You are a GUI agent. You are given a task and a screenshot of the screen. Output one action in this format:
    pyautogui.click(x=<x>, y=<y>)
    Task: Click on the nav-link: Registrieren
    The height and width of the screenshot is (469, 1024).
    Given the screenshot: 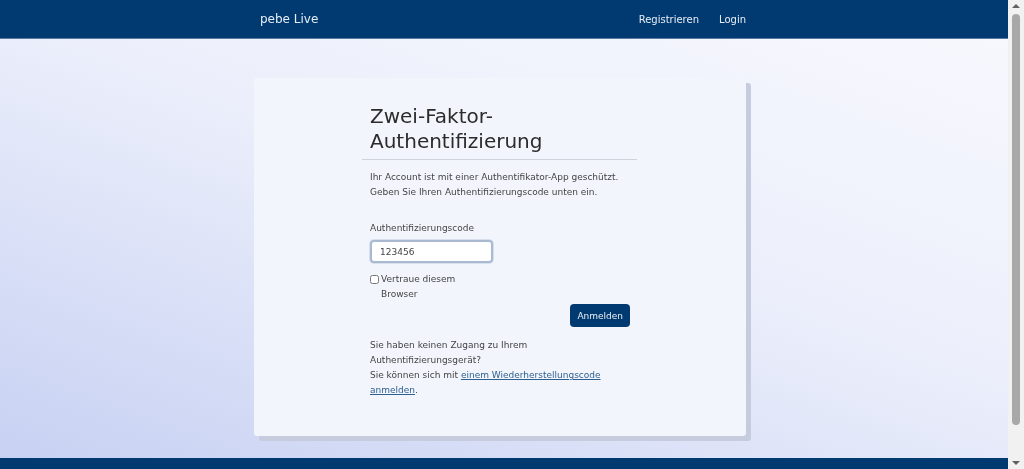 What is the action you would take?
    pyautogui.click(x=668, y=19)
    